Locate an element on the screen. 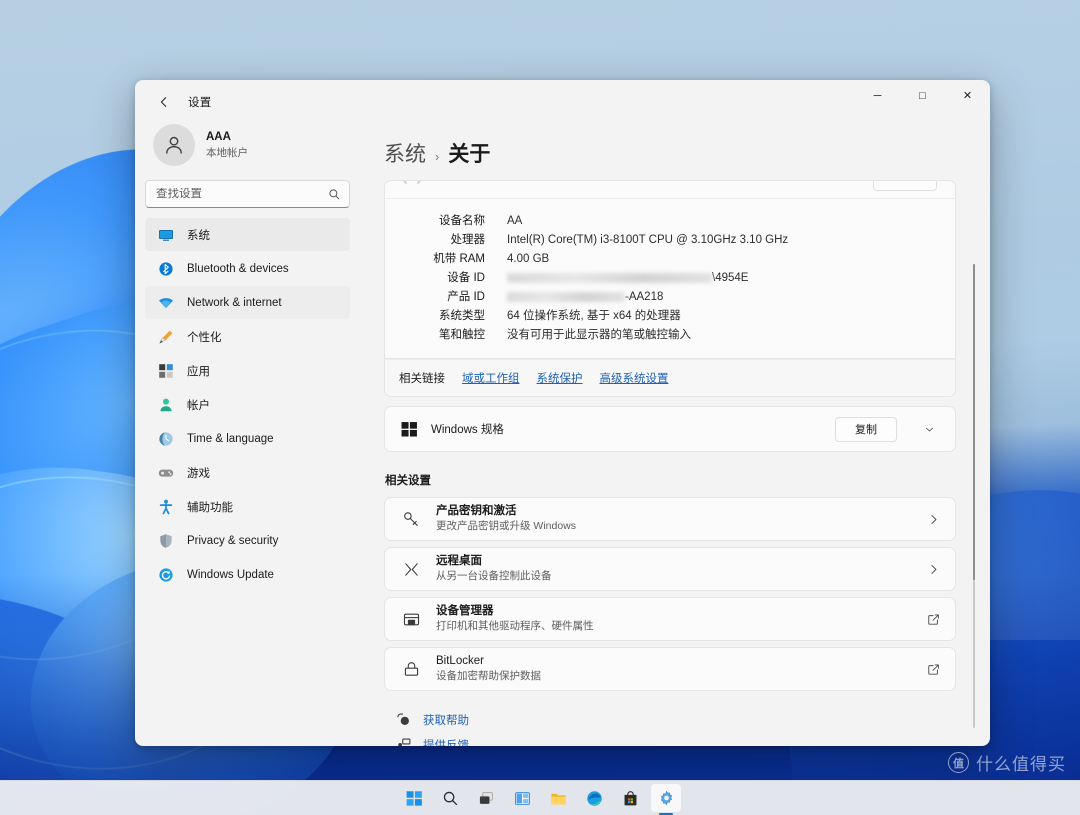 The height and width of the screenshot is (815, 1080). redacted-value-blur is located at coordinates (566, 296).